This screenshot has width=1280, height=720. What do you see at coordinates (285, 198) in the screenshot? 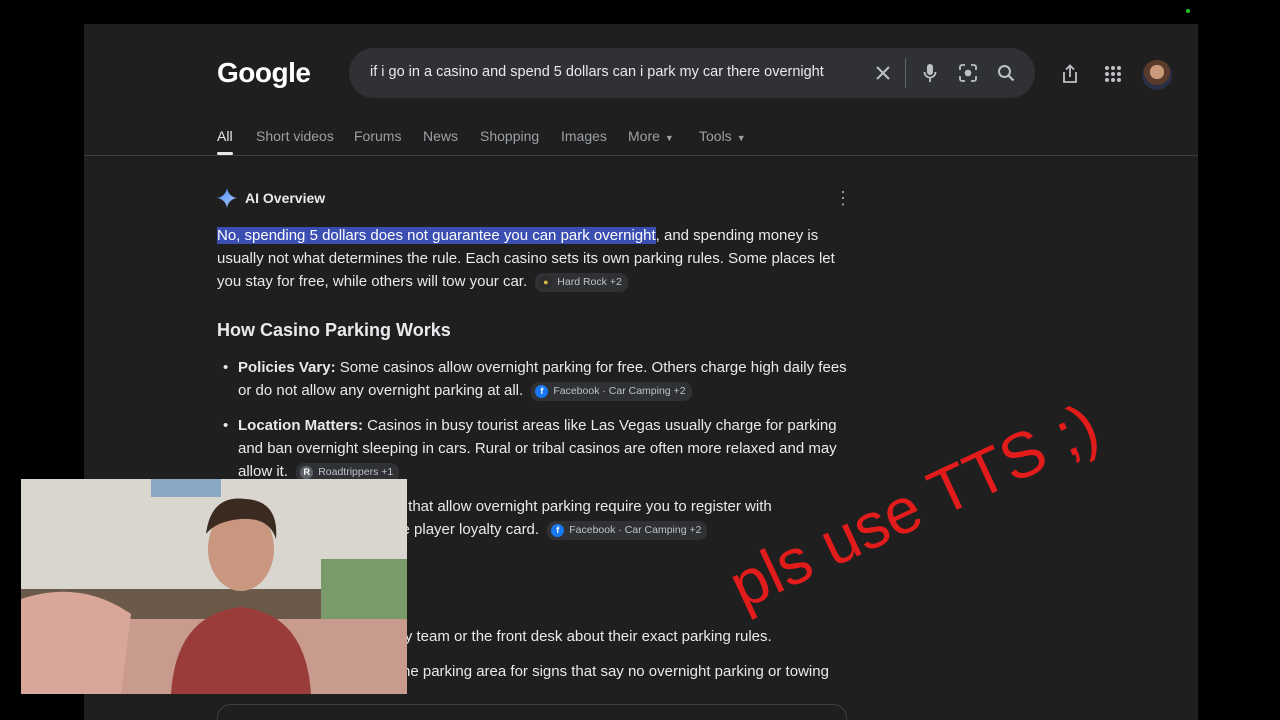
I see `ai-overview-title: AI Overview` at bounding box center [285, 198].